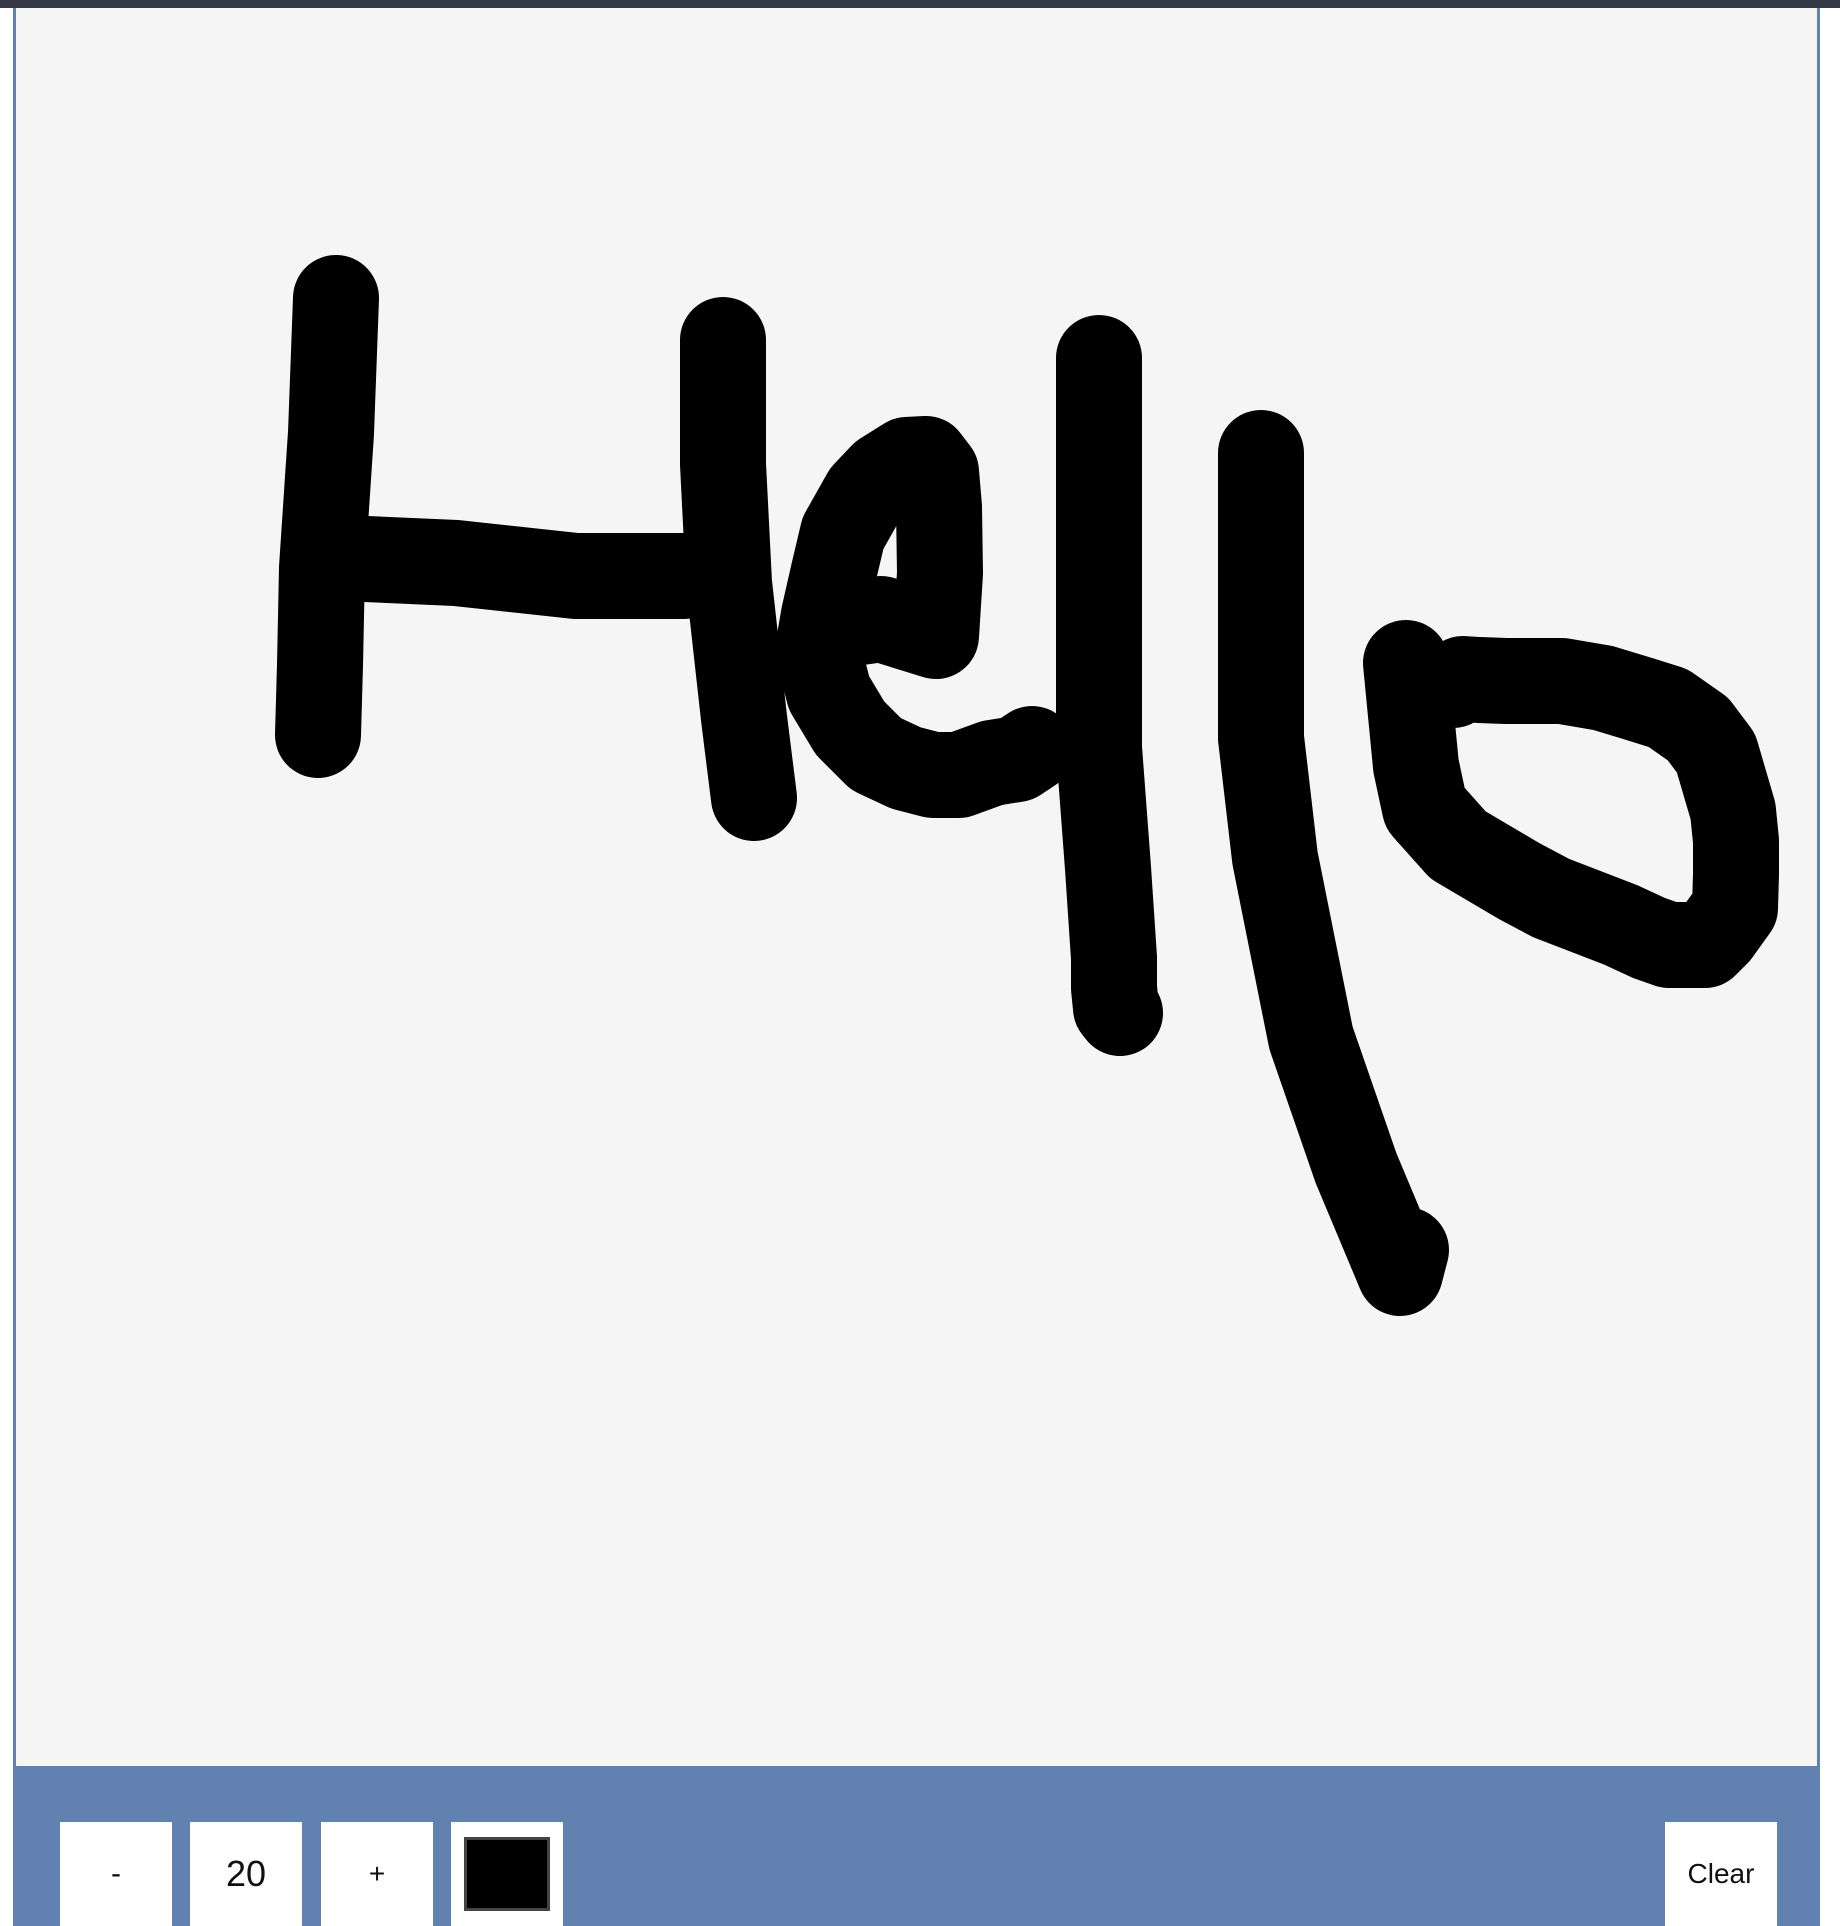  What do you see at coordinates (1333, 863) in the screenshot?
I see `stroke-l2` at bounding box center [1333, 863].